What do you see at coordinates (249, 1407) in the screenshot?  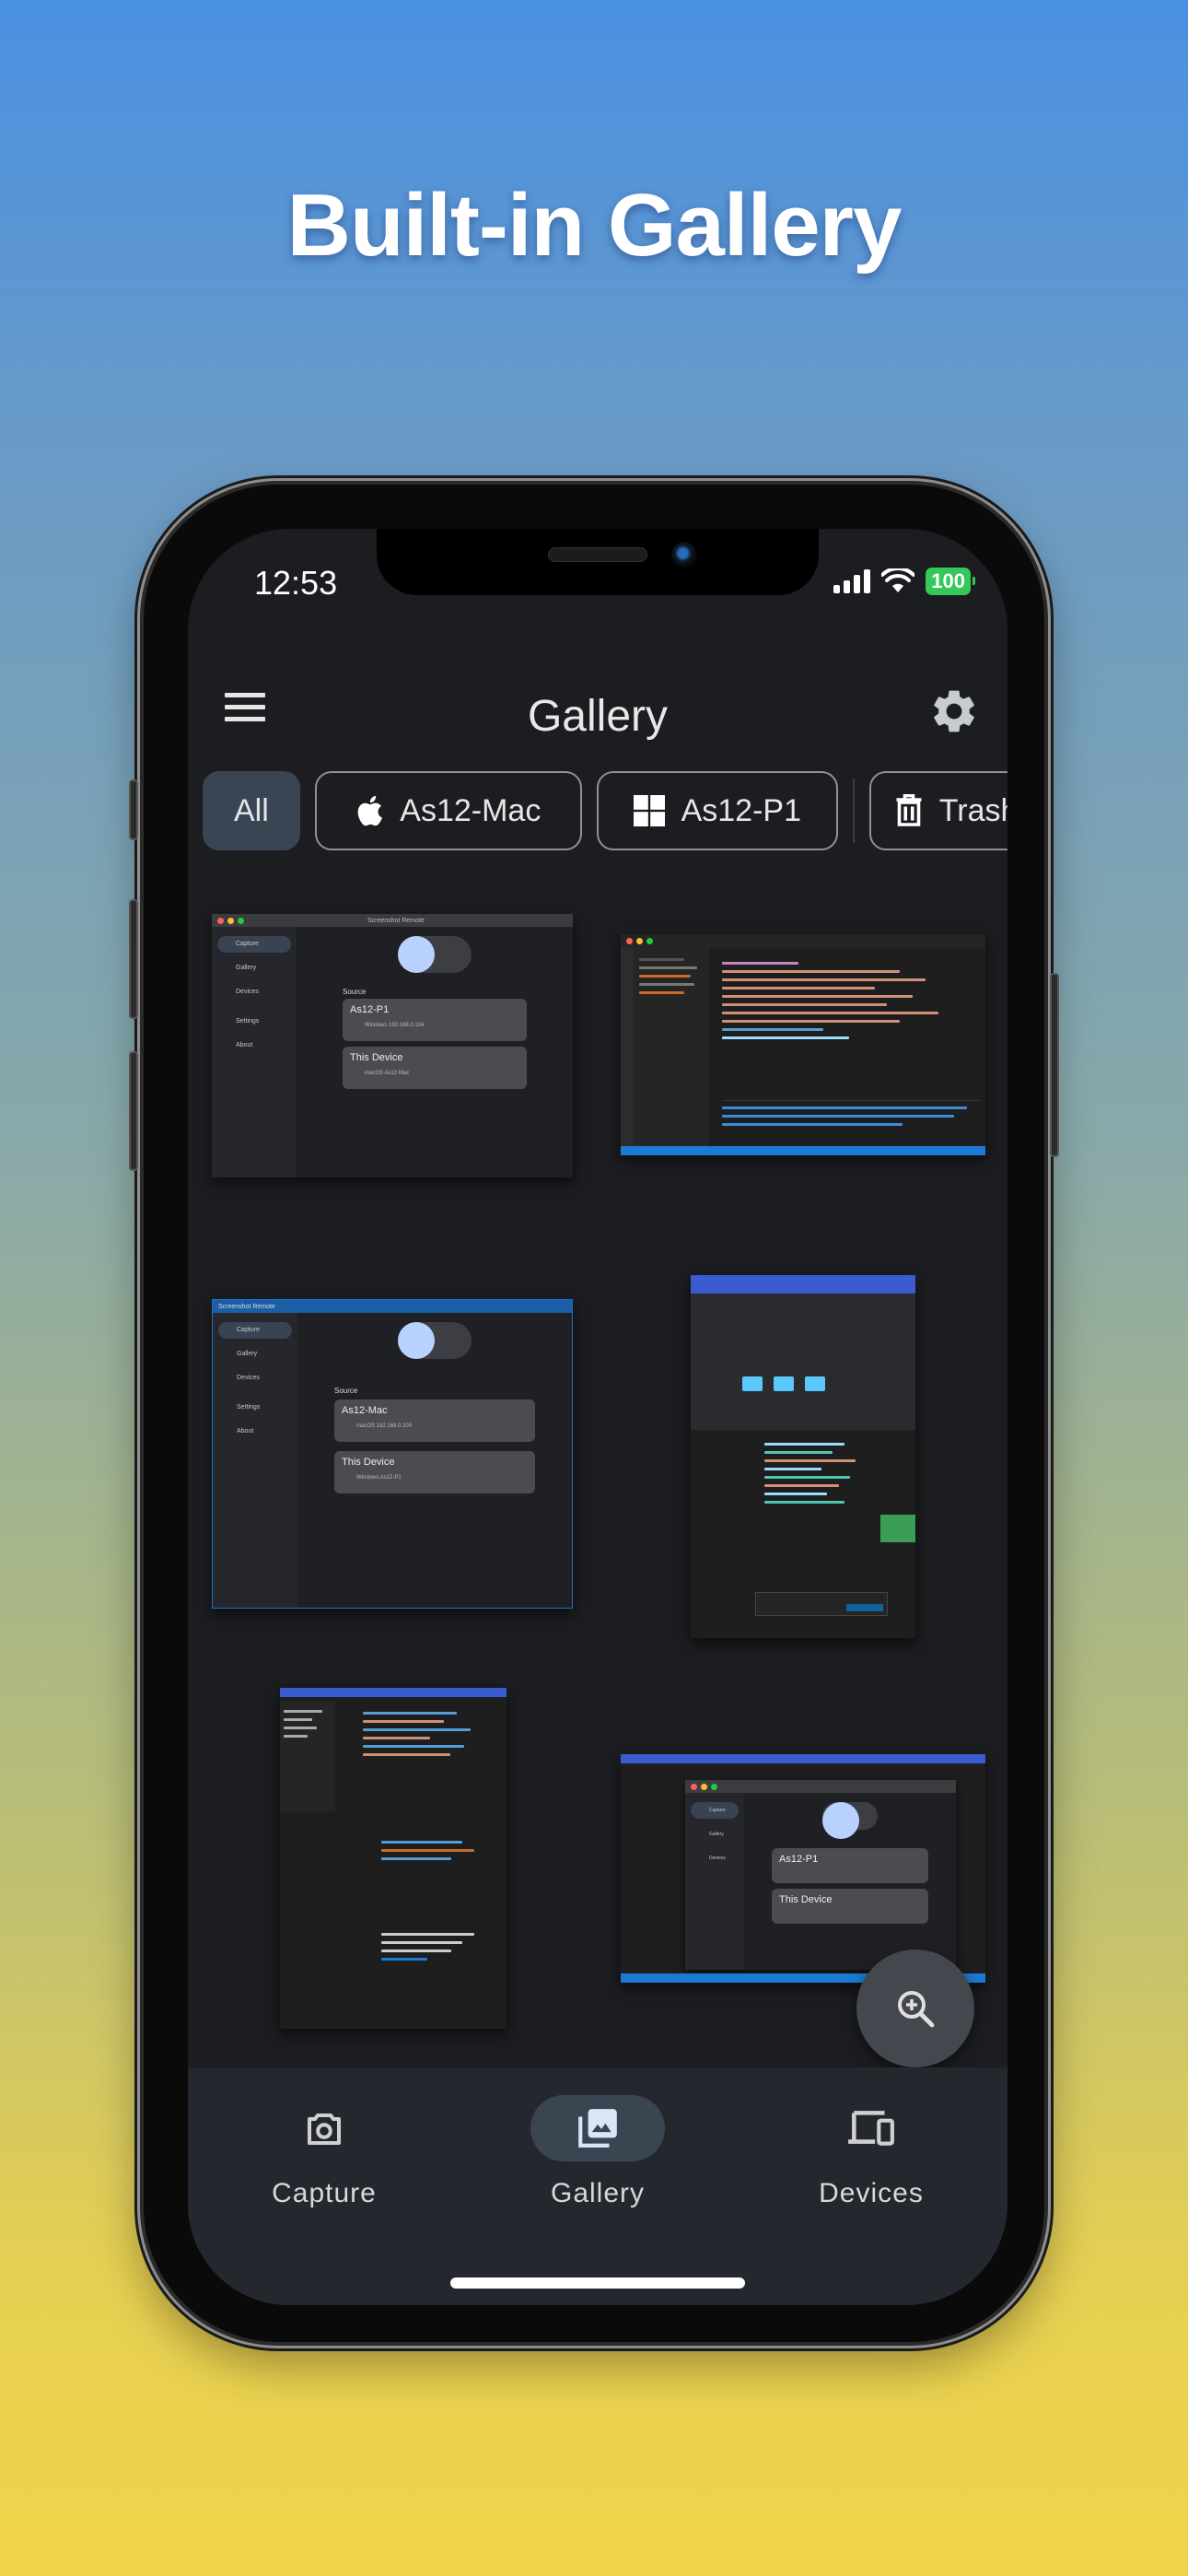 I see `mini-nav-settings: Settings` at bounding box center [249, 1407].